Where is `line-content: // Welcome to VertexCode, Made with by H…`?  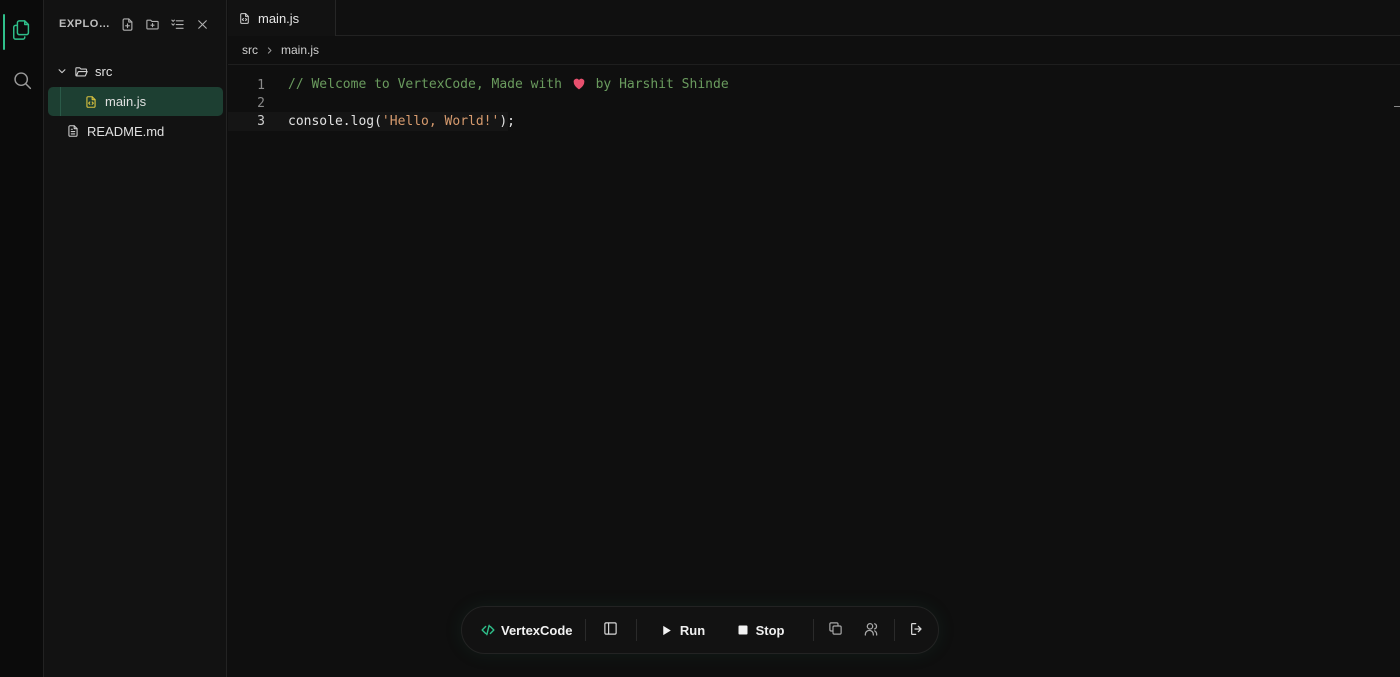
line-content: // Welcome to VertexCode, Made with by H… is located at coordinates (508, 85).